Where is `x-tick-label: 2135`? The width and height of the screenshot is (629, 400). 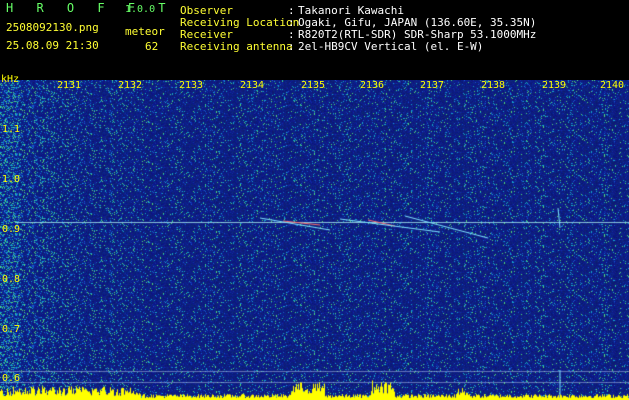 x-tick-label: 2135 is located at coordinates (313, 85).